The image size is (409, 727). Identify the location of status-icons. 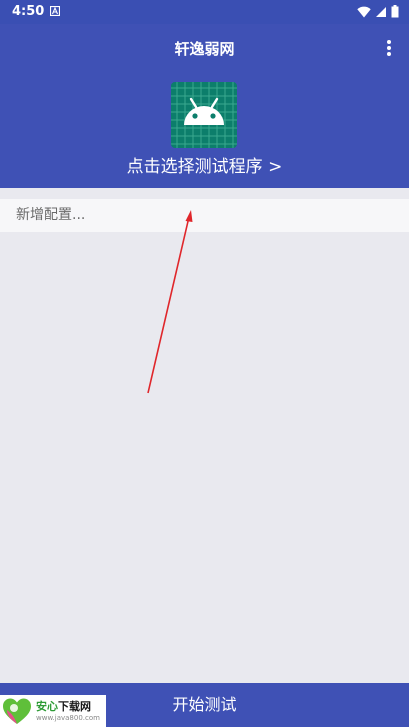
(378, 11).